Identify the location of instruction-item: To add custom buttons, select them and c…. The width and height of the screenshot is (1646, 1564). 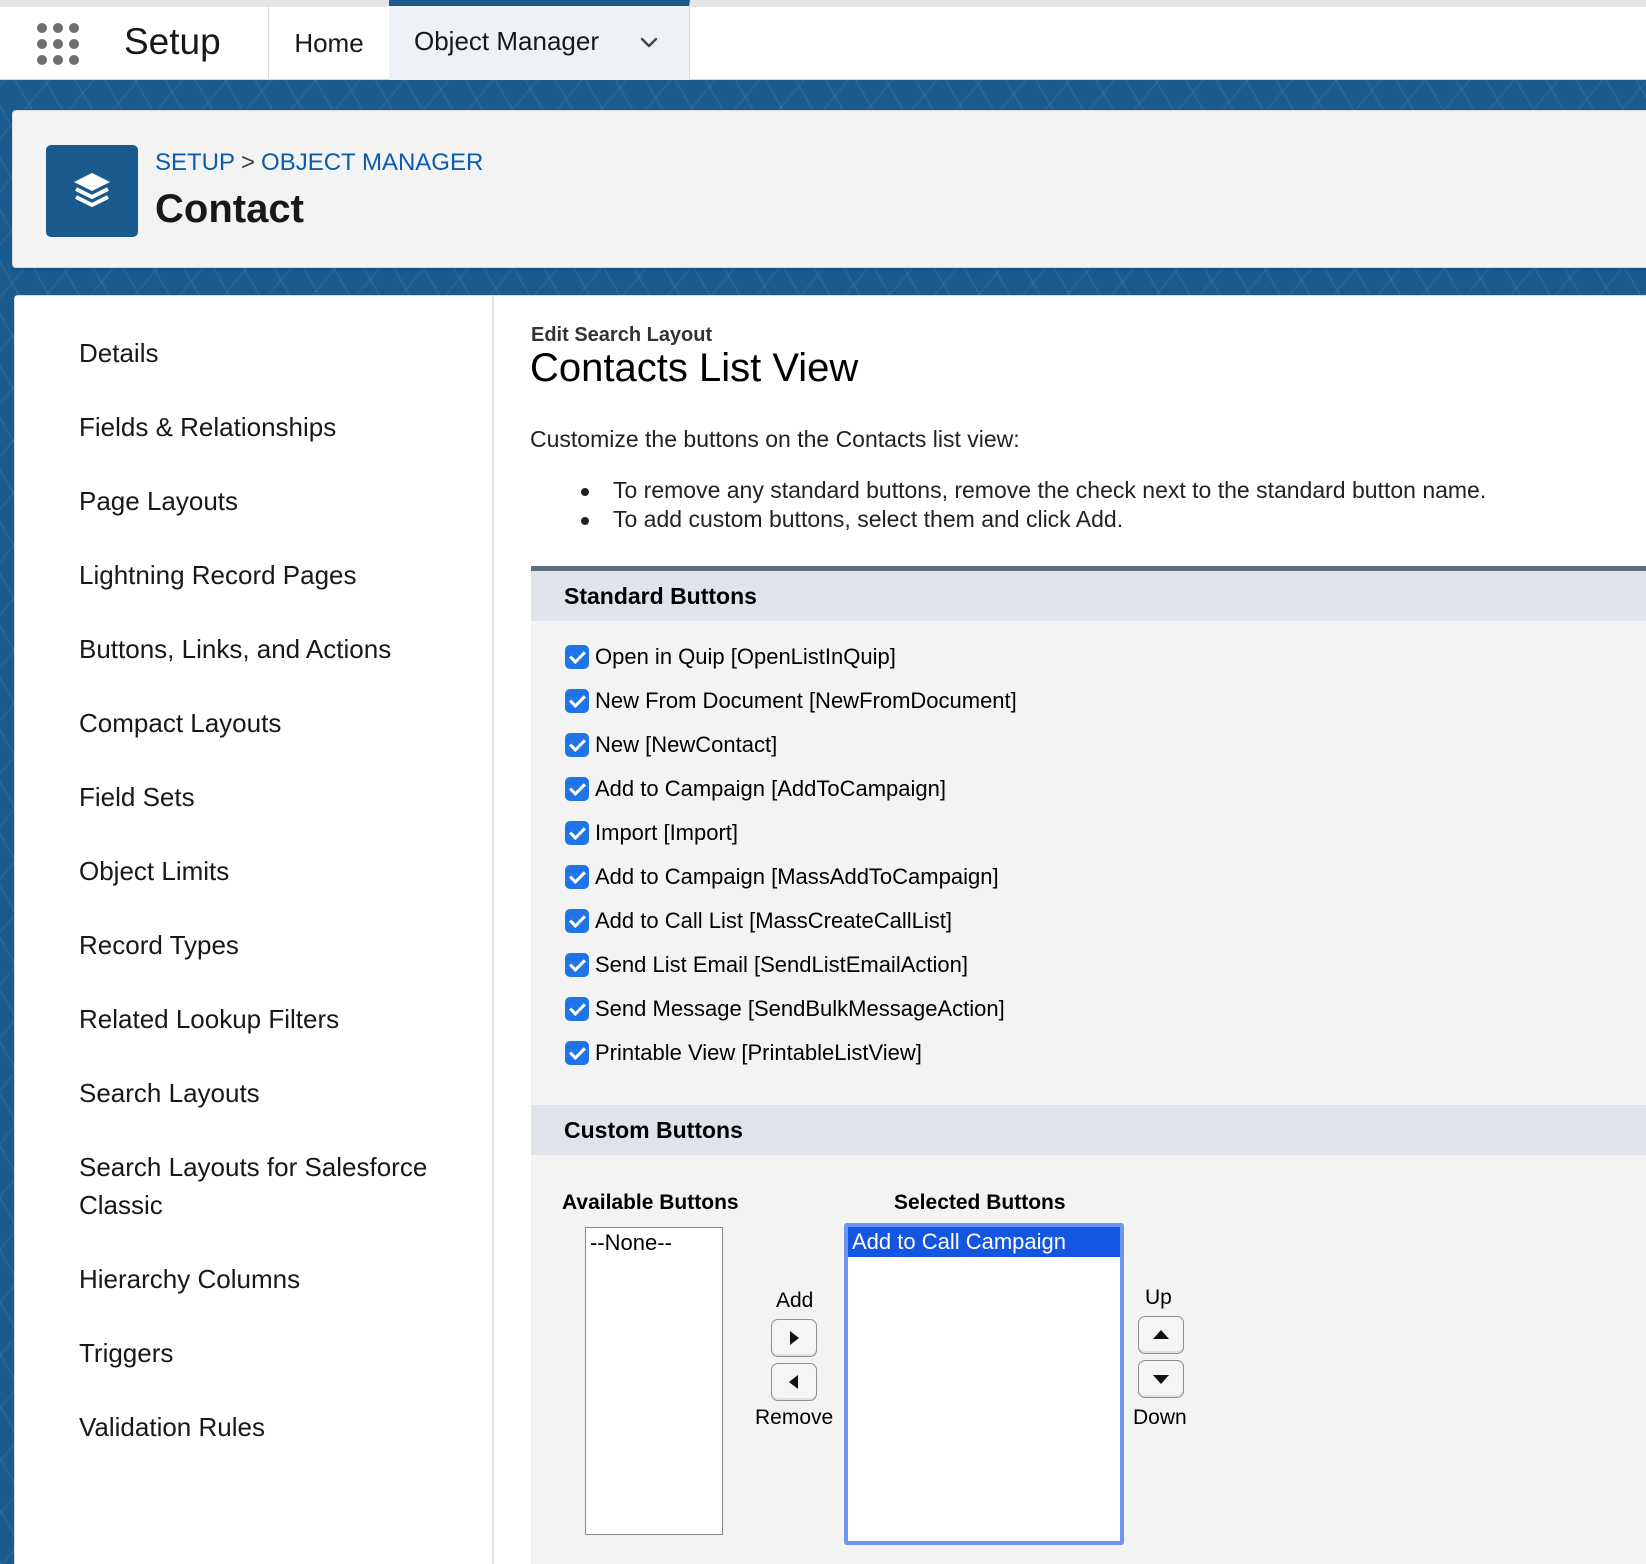
(1033, 519).